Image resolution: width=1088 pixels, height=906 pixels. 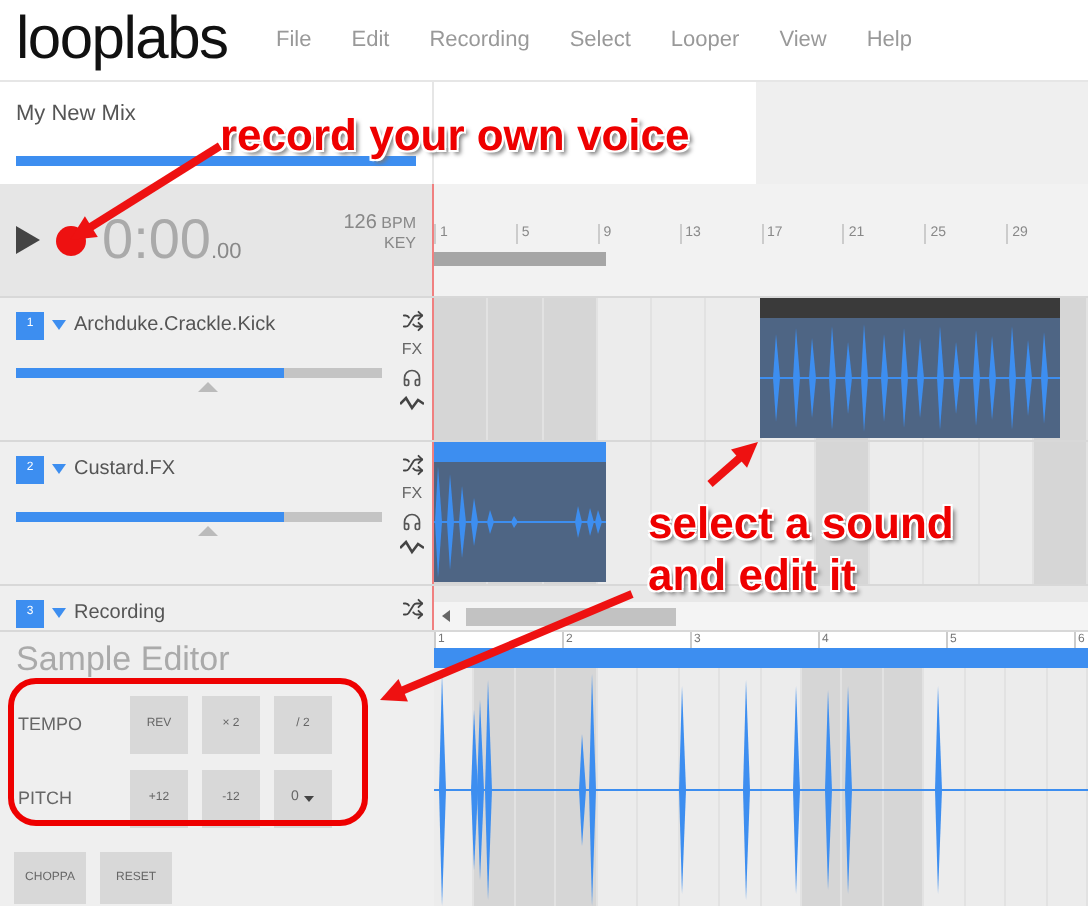 What do you see at coordinates (120, 614) in the screenshot?
I see `track-name: Recording` at bounding box center [120, 614].